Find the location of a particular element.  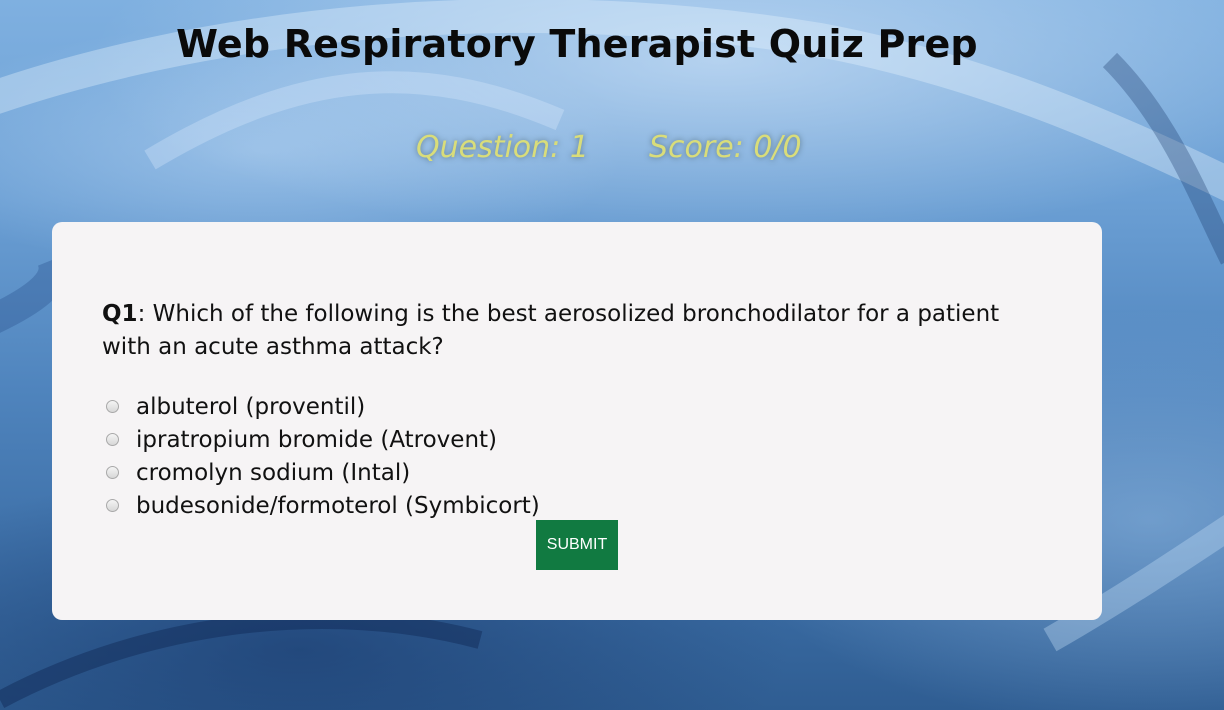

question-counter: Question: 1 is located at coordinates (502, 147).